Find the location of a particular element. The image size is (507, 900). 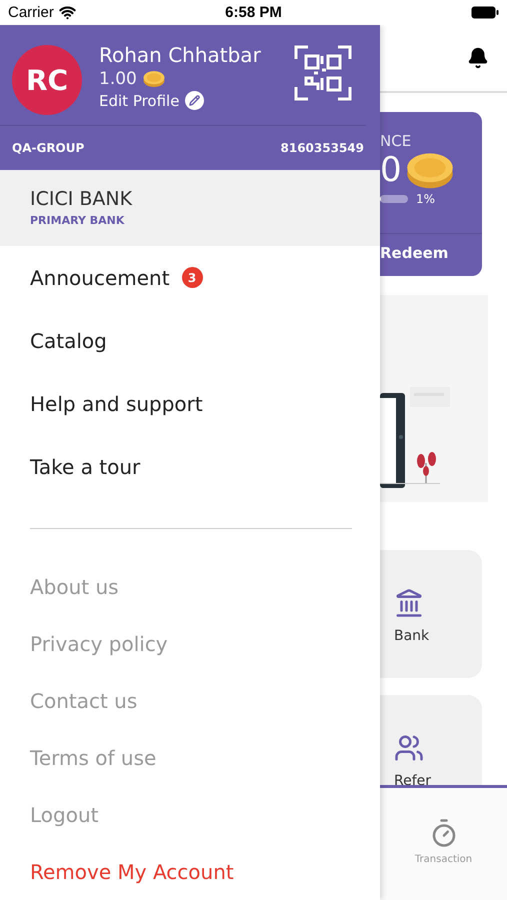

progress-bar is located at coordinates (394, 199).